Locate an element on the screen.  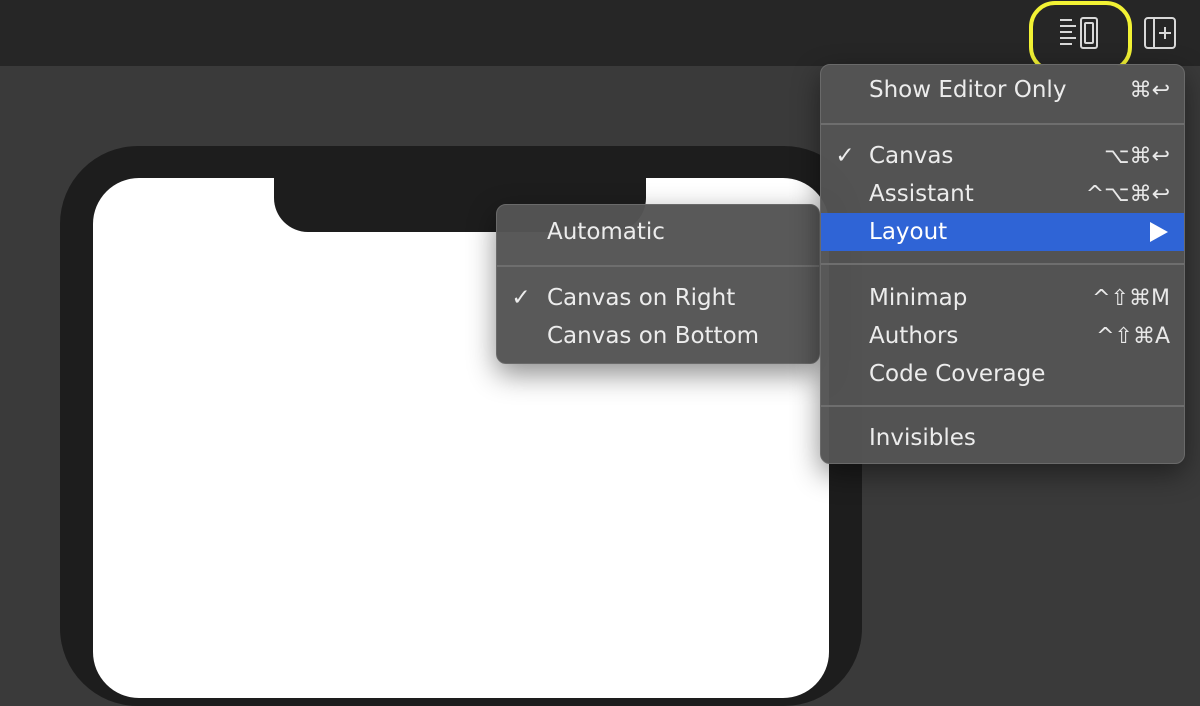
menu-item-authors: Authors ^⇧⌘A is located at coordinates (1002, 336).